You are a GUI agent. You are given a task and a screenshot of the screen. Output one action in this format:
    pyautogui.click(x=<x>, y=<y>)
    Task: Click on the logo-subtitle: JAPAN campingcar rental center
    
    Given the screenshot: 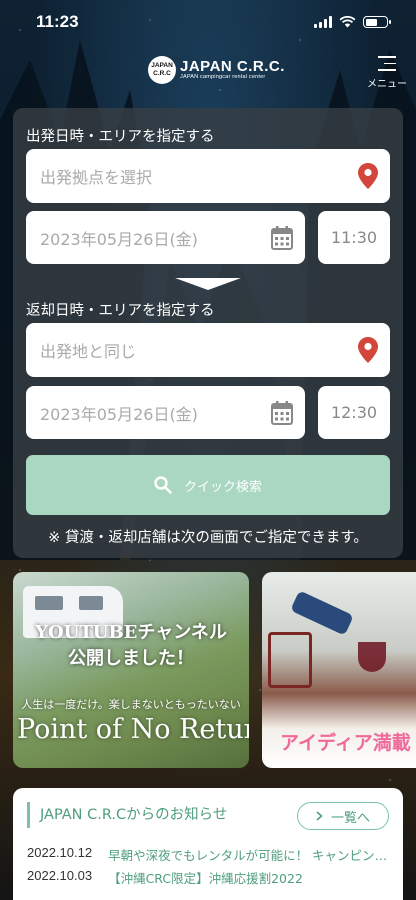 What is the action you would take?
    pyautogui.click(x=223, y=77)
    